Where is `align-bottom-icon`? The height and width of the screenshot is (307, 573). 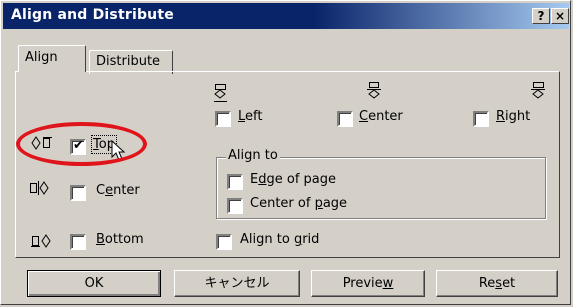
align-bottom-icon is located at coordinates (41, 241).